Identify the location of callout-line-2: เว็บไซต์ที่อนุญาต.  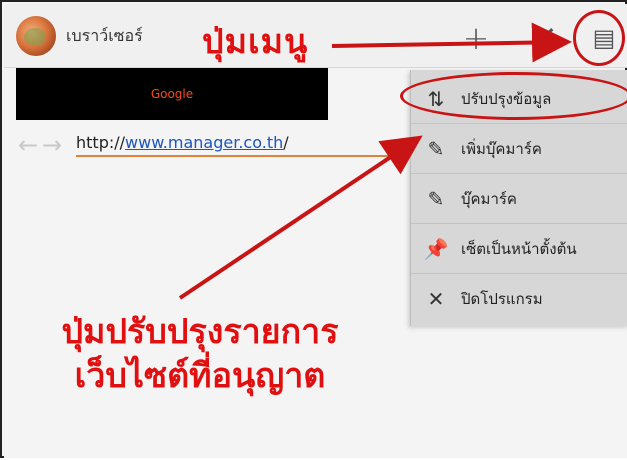
(200, 376).